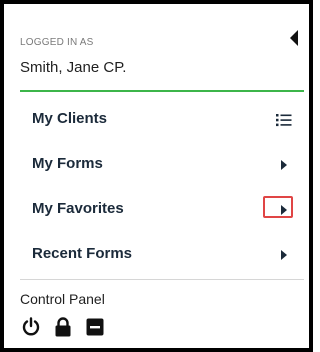 The image size is (320, 352). I want to click on menu-item-label: My Favorites, so click(78, 208).